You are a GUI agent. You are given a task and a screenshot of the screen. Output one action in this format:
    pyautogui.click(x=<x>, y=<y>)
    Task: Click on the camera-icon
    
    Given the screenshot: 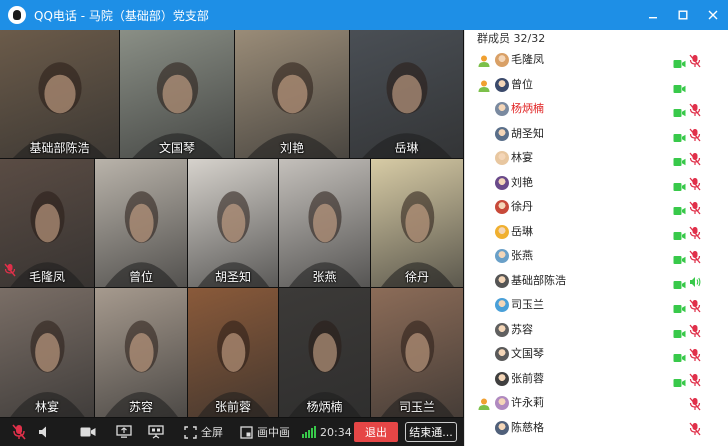 What is the action you would take?
    pyautogui.click(x=88, y=432)
    